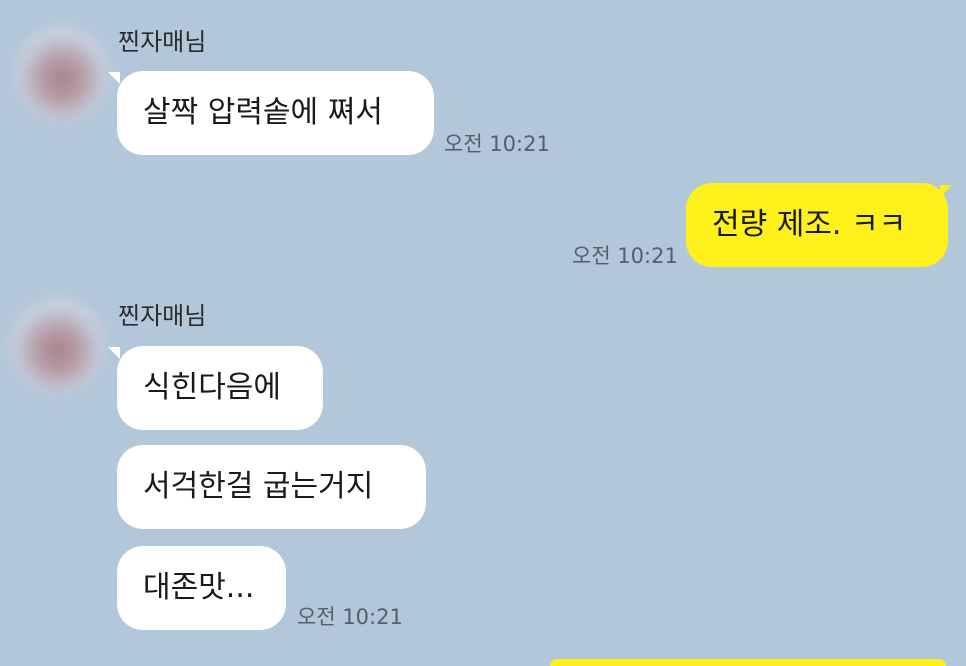  I want to click on incoming-message-bubble: 식힌다음에, so click(220, 388).